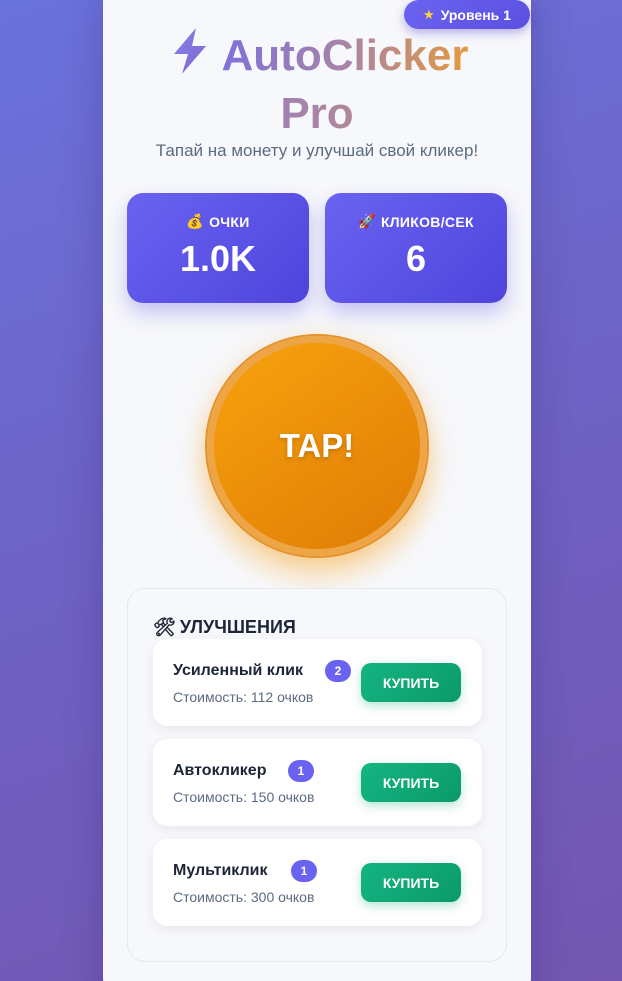 This screenshot has height=981, width=622. Describe the element at coordinates (416, 258) in the screenshot. I see `cps-value: 6` at that location.